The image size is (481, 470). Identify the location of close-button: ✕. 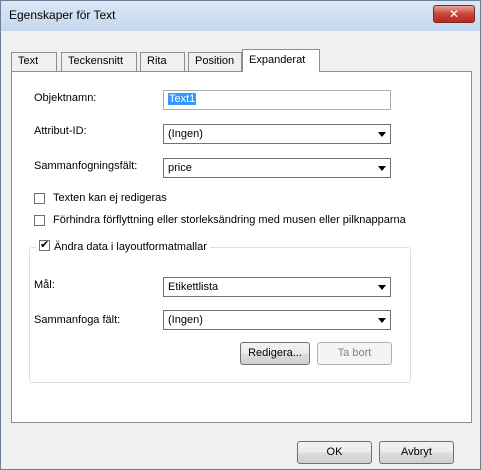
(454, 14).